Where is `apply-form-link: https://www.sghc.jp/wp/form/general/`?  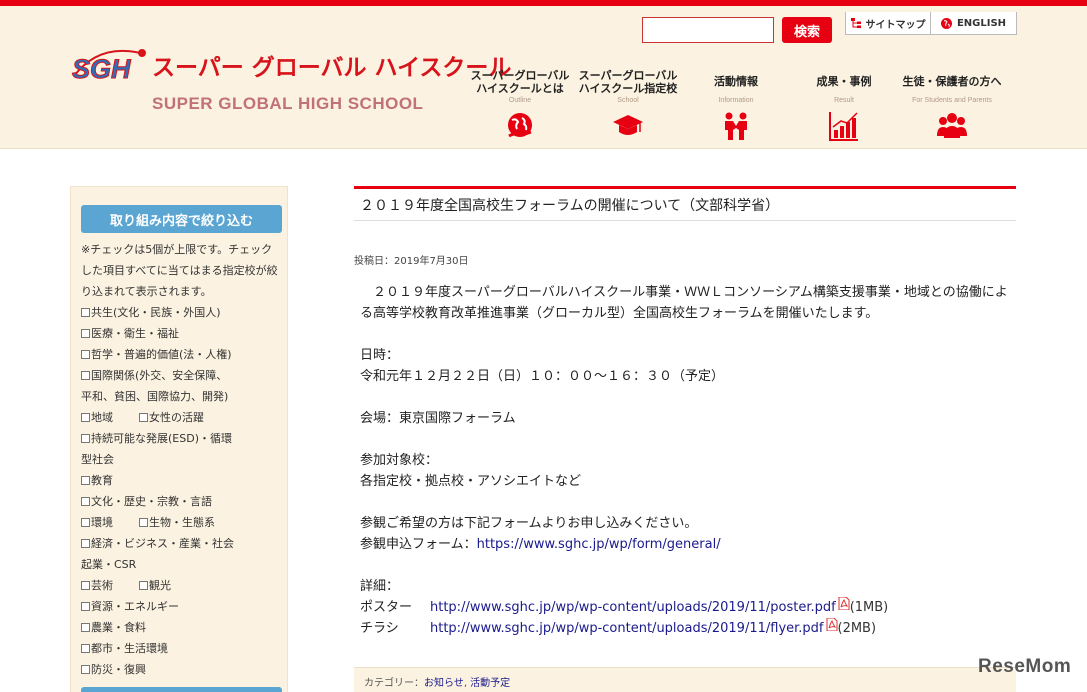
apply-form-link: https://www.sghc.jp/wp/form/general/ is located at coordinates (599, 544).